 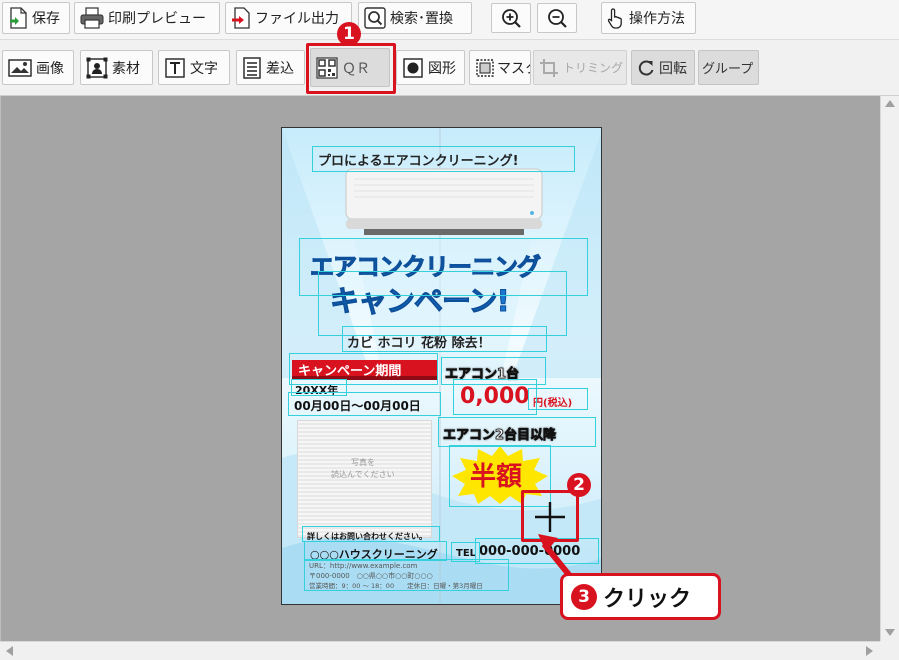 I want to click on step-1-number: 1, so click(x=349, y=34).